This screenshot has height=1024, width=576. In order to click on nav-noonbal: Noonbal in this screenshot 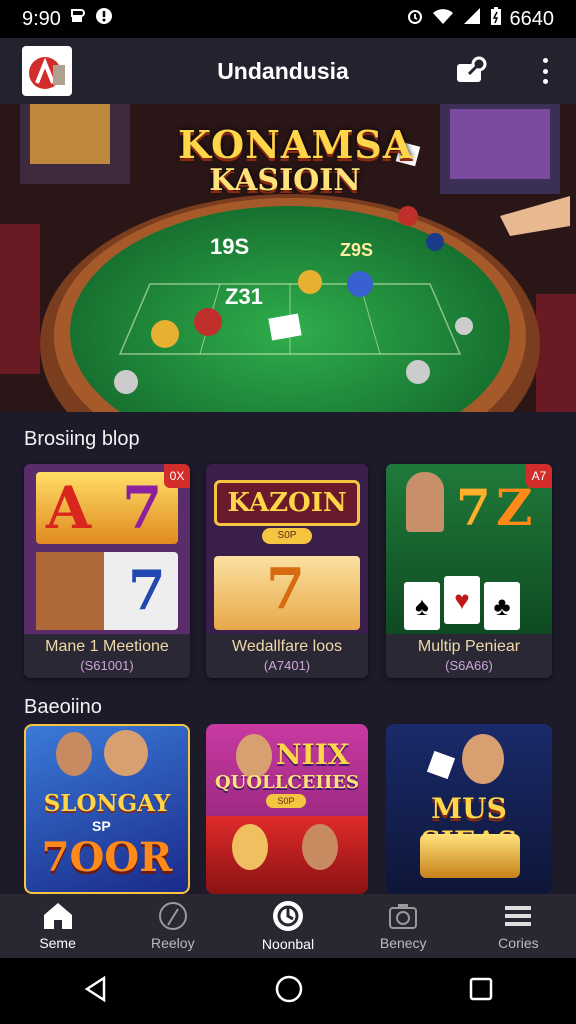, I will do `click(287, 926)`.